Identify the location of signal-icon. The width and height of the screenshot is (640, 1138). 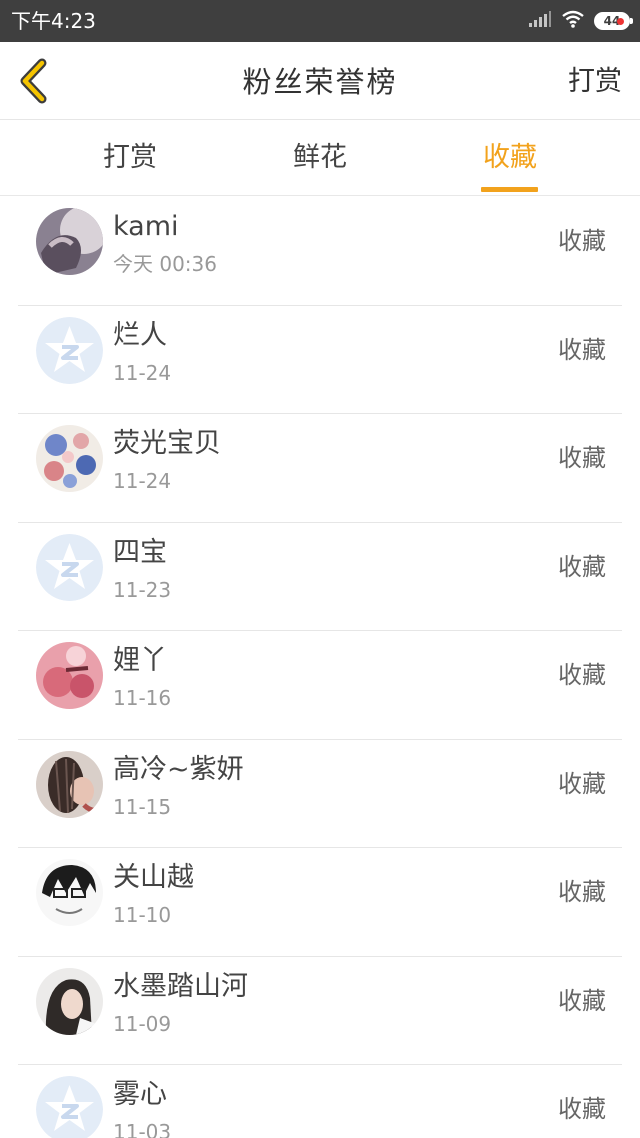
(540, 21).